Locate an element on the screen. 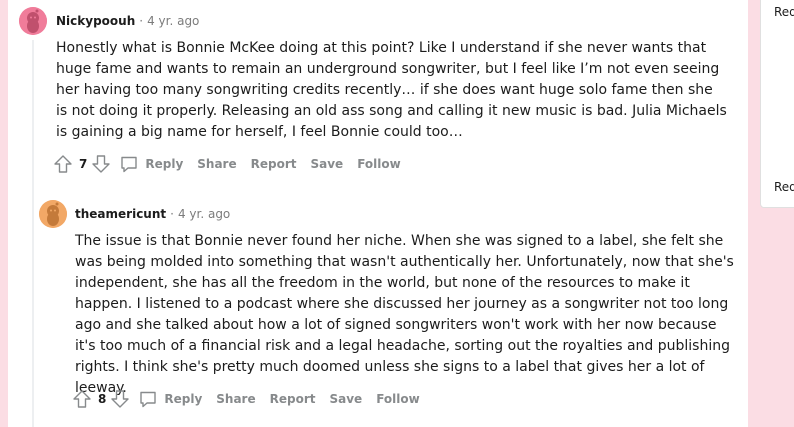 The height and width of the screenshot is (427, 794). comment-actions: 7 Reply Share Report Save Follow is located at coordinates (234, 164).